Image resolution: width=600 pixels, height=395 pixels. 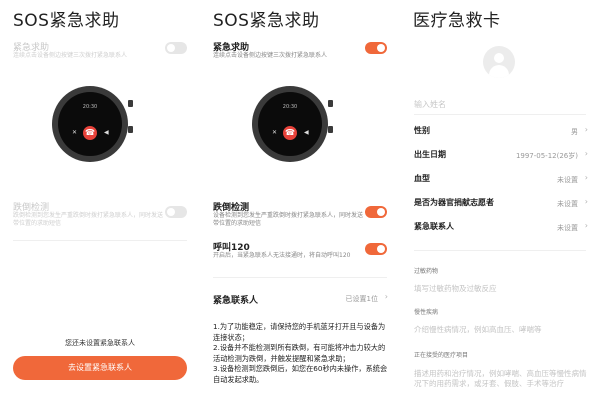 I want to click on avatar, so click(x=499, y=62).